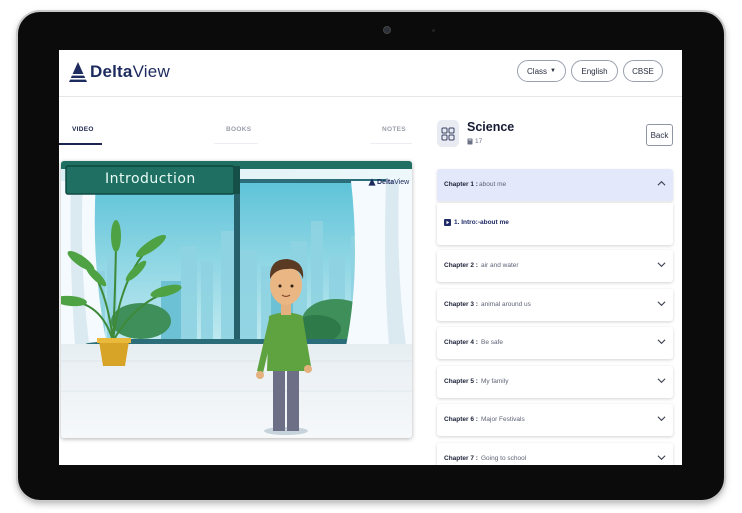  What do you see at coordinates (481, 222) in the screenshot?
I see `lesson-label: 1. Intro:-about me` at bounding box center [481, 222].